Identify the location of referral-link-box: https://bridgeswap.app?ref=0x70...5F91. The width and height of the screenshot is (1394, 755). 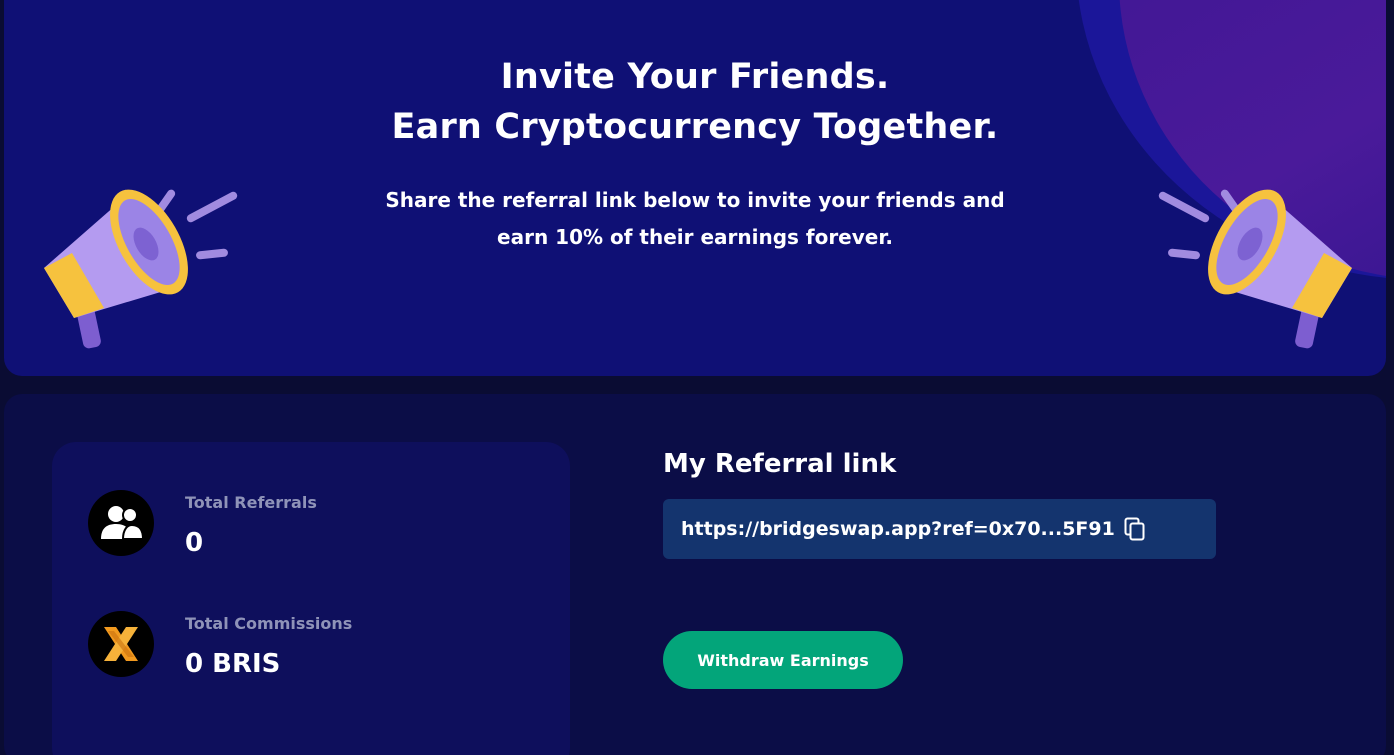
(939, 529).